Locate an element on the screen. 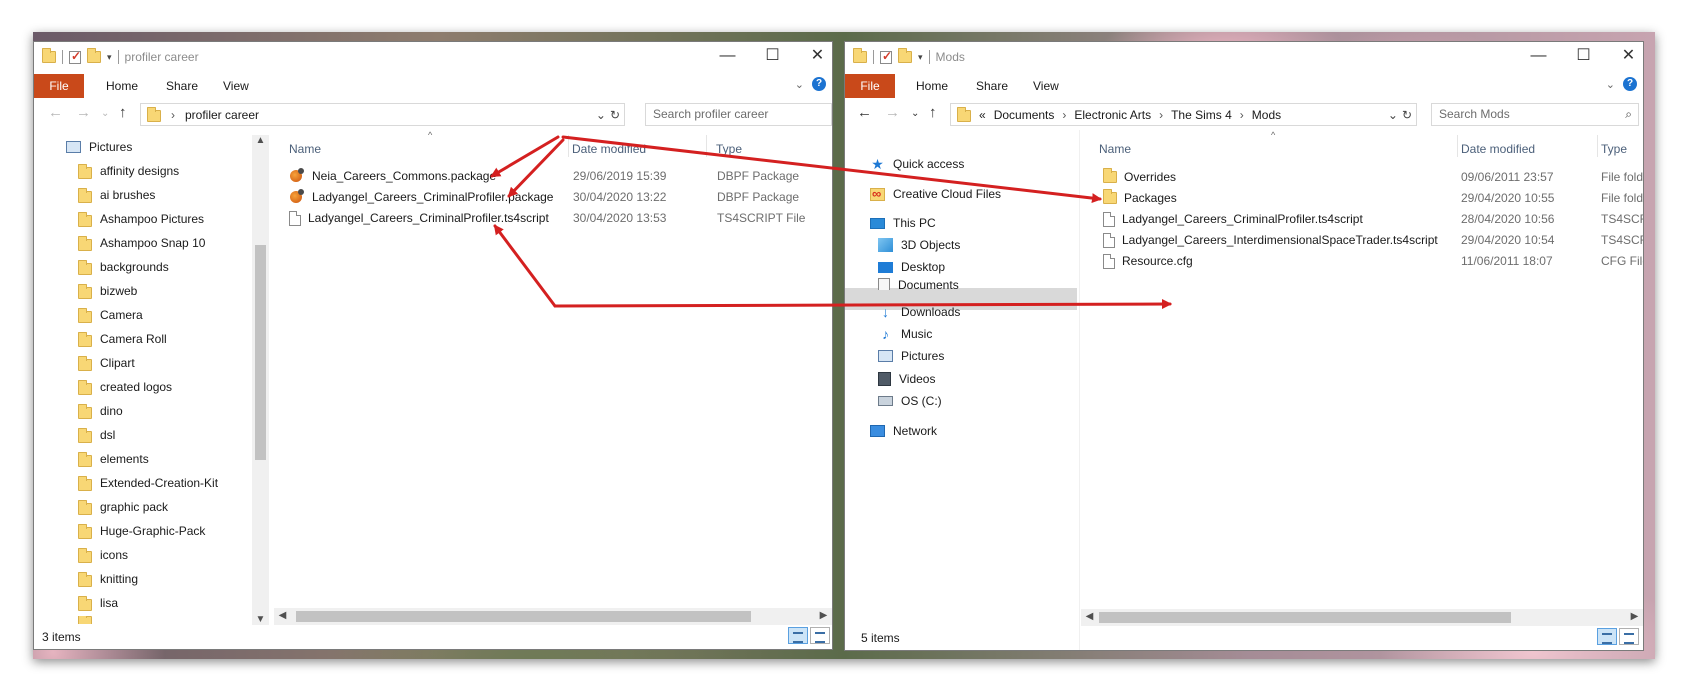 The image size is (1688, 689). annotation-arrows is located at coordinates (831, 222).